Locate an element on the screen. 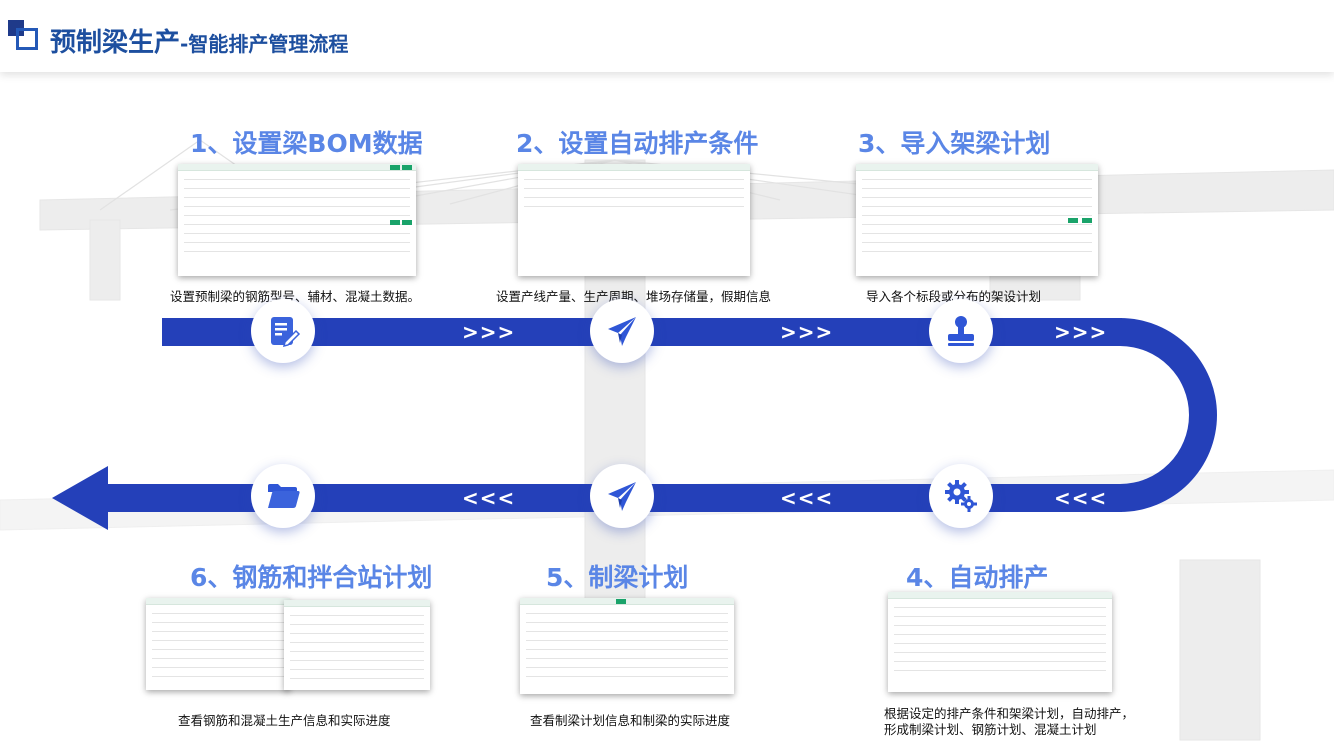  stamp-icon is located at coordinates (961, 331).